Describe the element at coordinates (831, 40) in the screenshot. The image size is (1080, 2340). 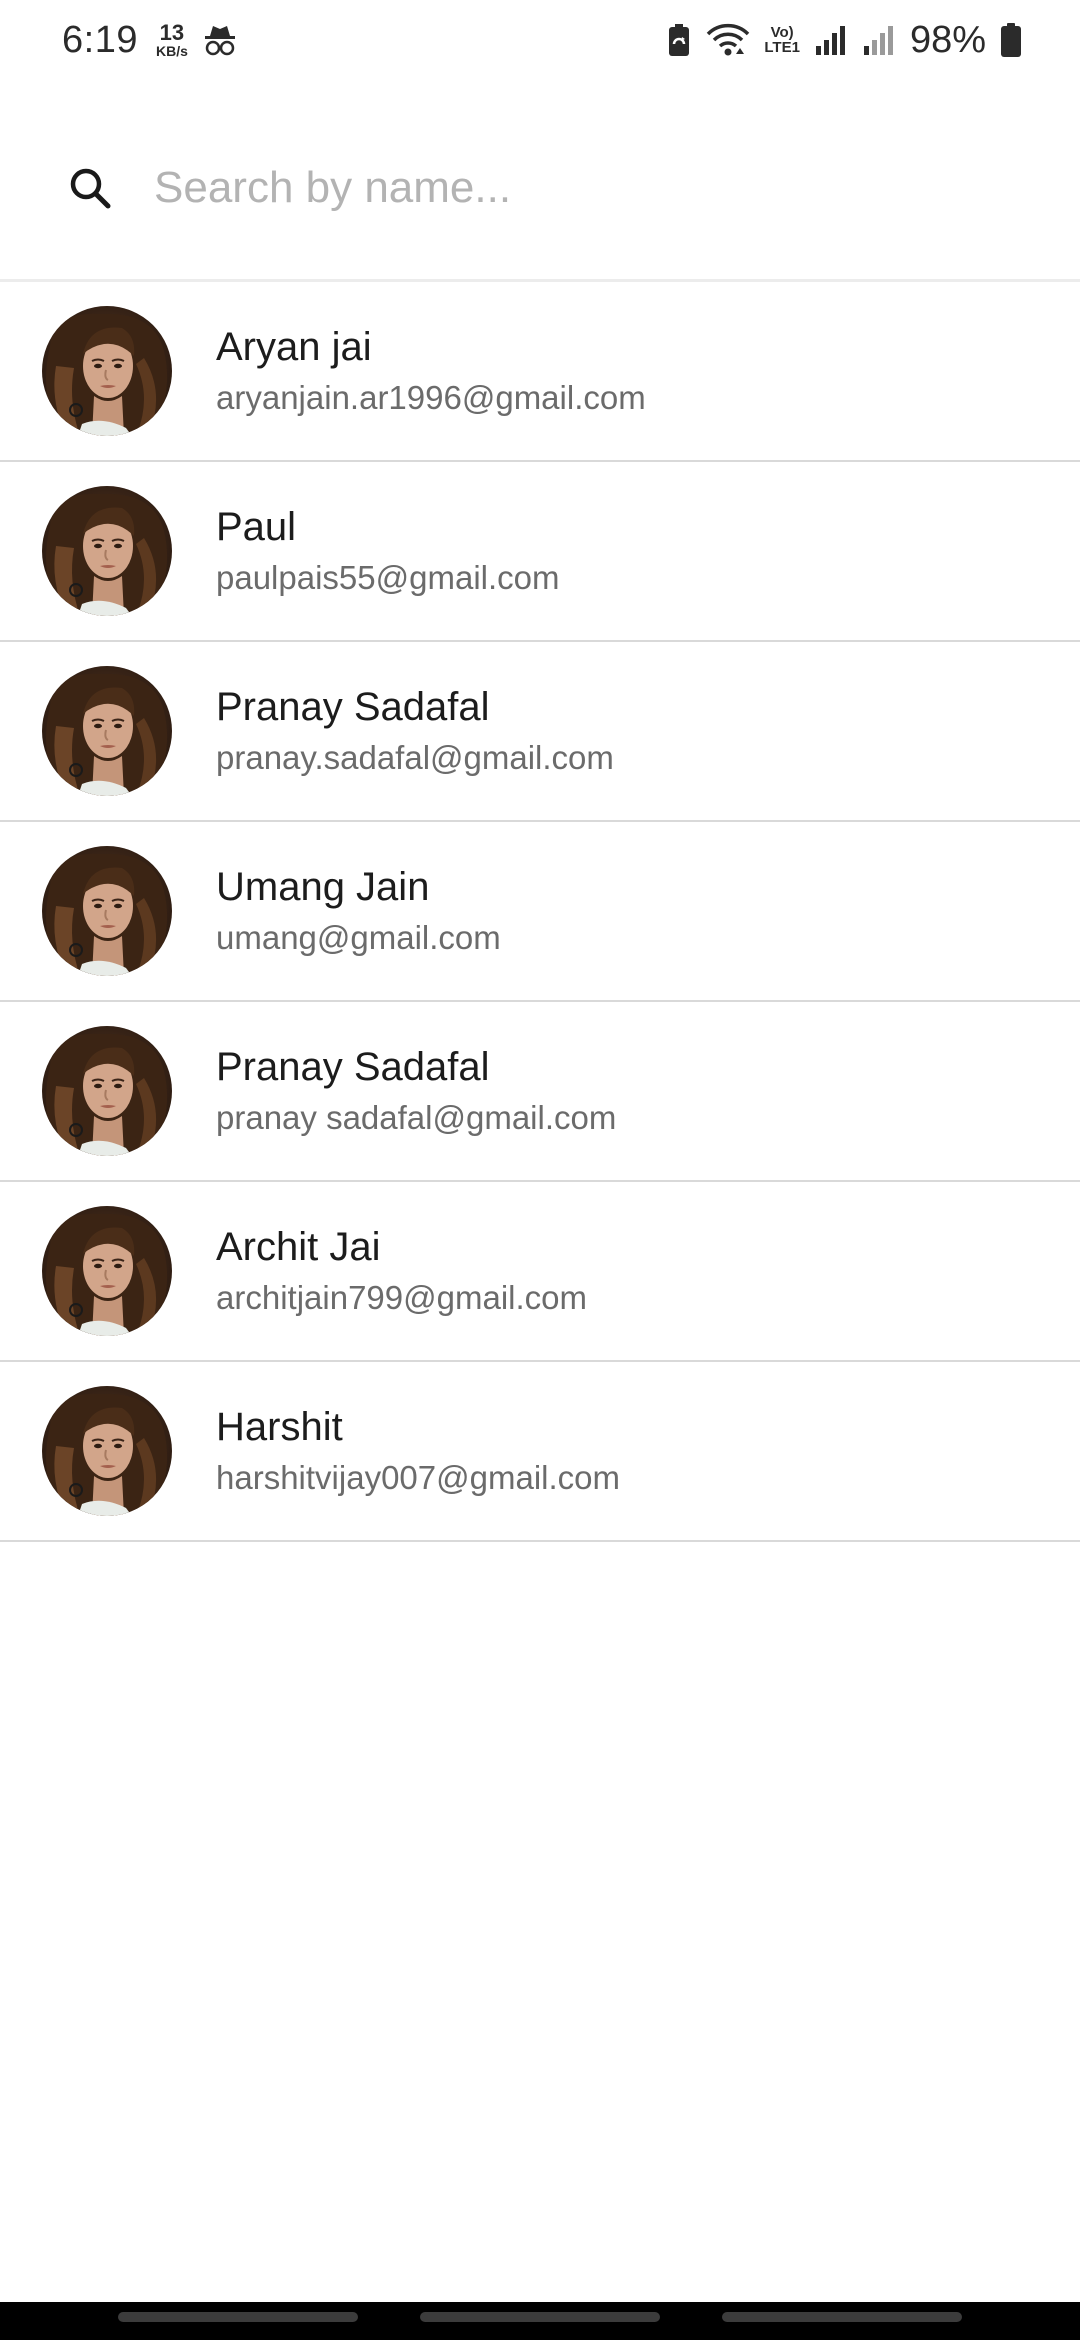
I see `signal-icon` at that location.